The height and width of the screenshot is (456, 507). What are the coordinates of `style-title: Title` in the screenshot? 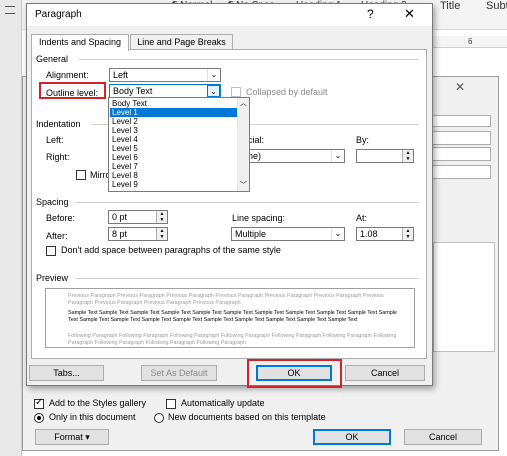 It's located at (450, 6).